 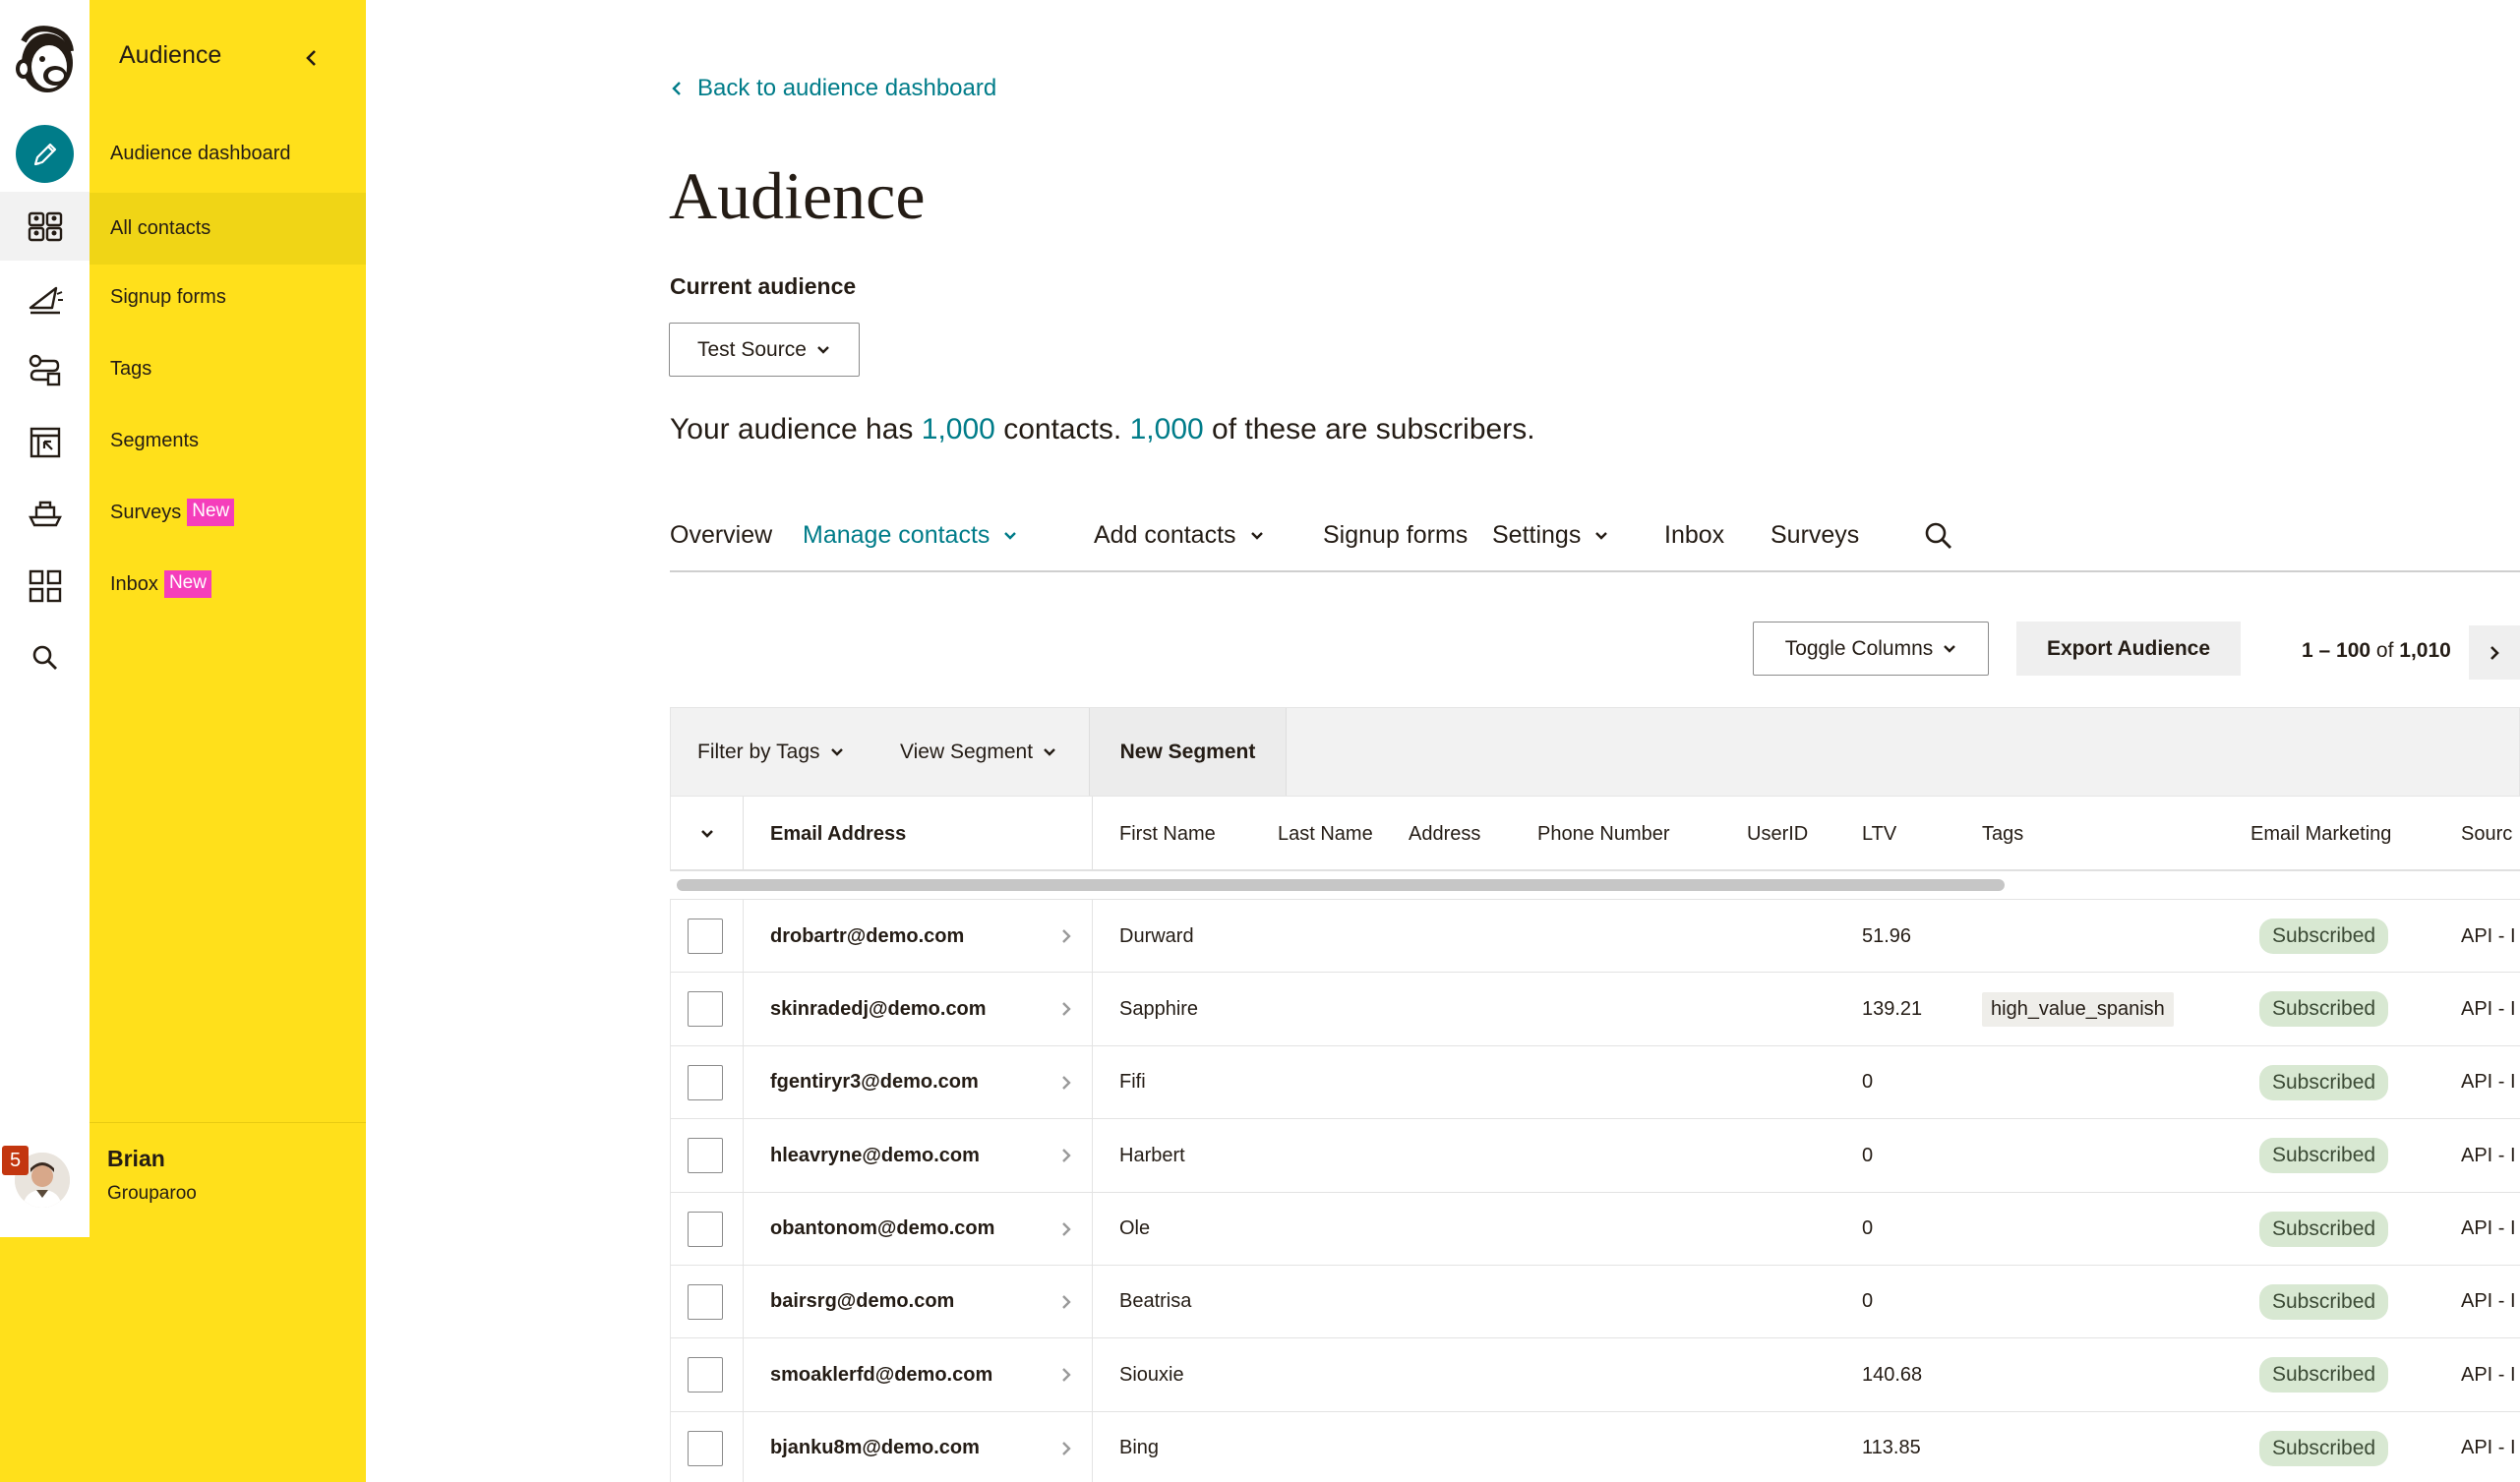 I want to click on rail-footer-fill, so click(x=45, y=1359).